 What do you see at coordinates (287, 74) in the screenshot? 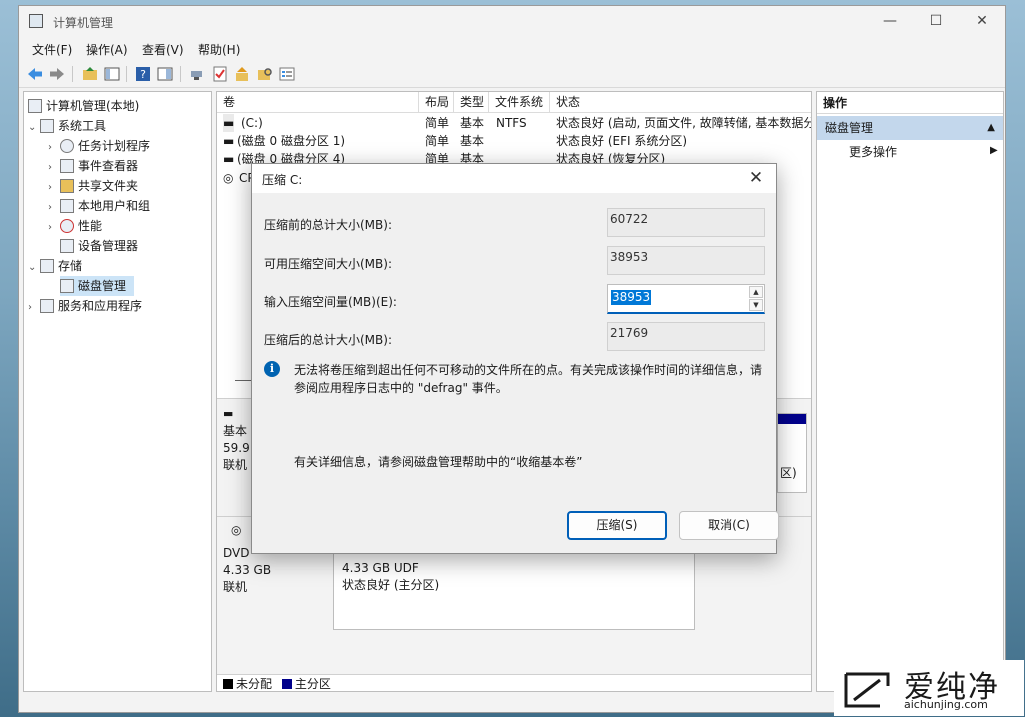
I see `list-view-icon` at bounding box center [287, 74].